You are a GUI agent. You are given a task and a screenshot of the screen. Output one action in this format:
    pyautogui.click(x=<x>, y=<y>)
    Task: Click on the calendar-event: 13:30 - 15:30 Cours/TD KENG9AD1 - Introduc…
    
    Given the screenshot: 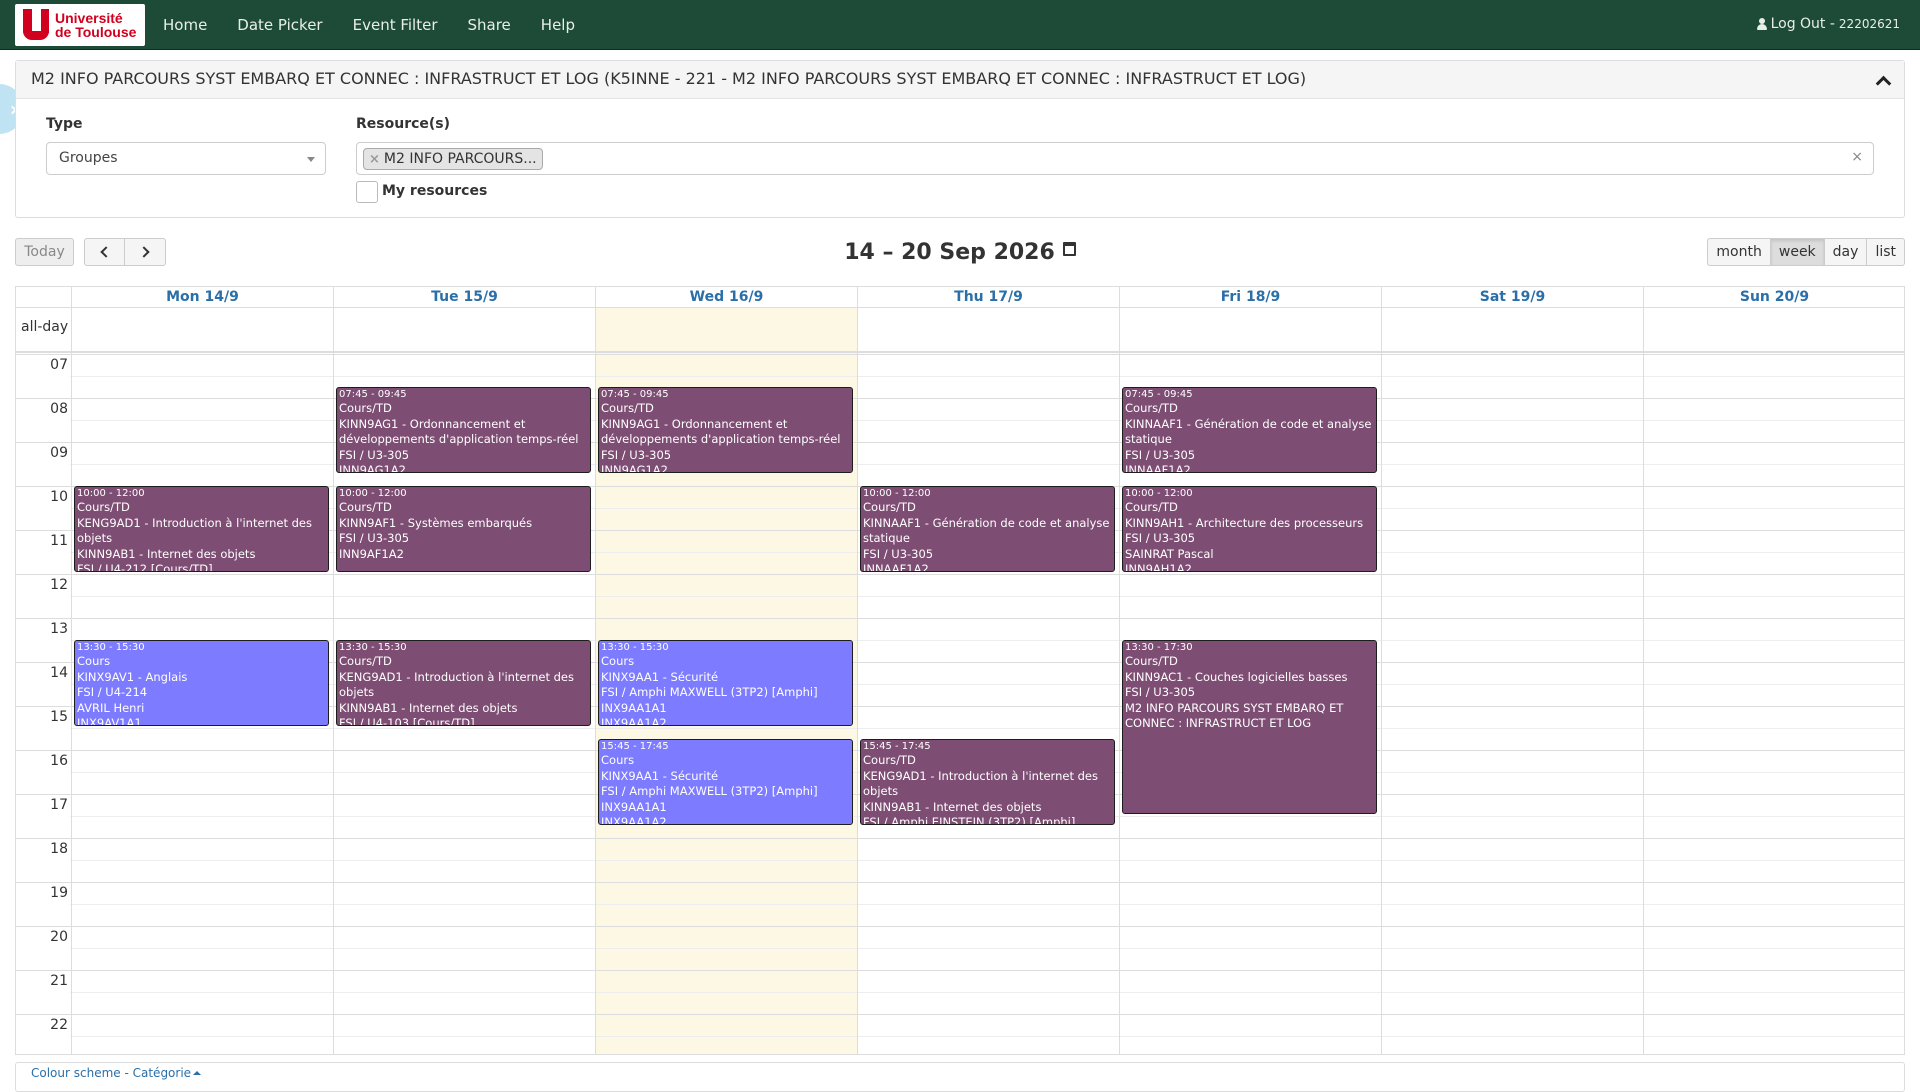 What is the action you would take?
    pyautogui.click(x=463, y=683)
    